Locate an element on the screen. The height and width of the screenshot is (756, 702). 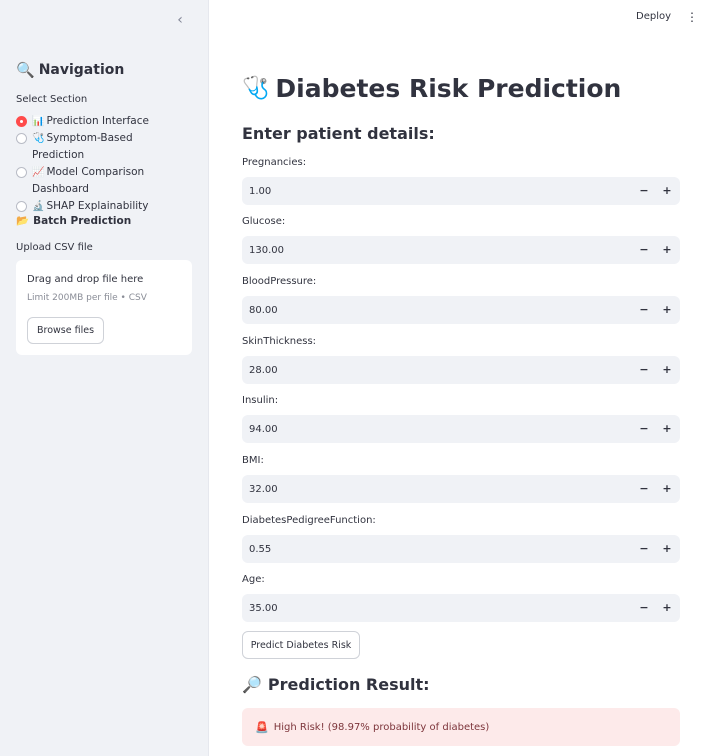
radio-checked-icon is located at coordinates (21, 121).